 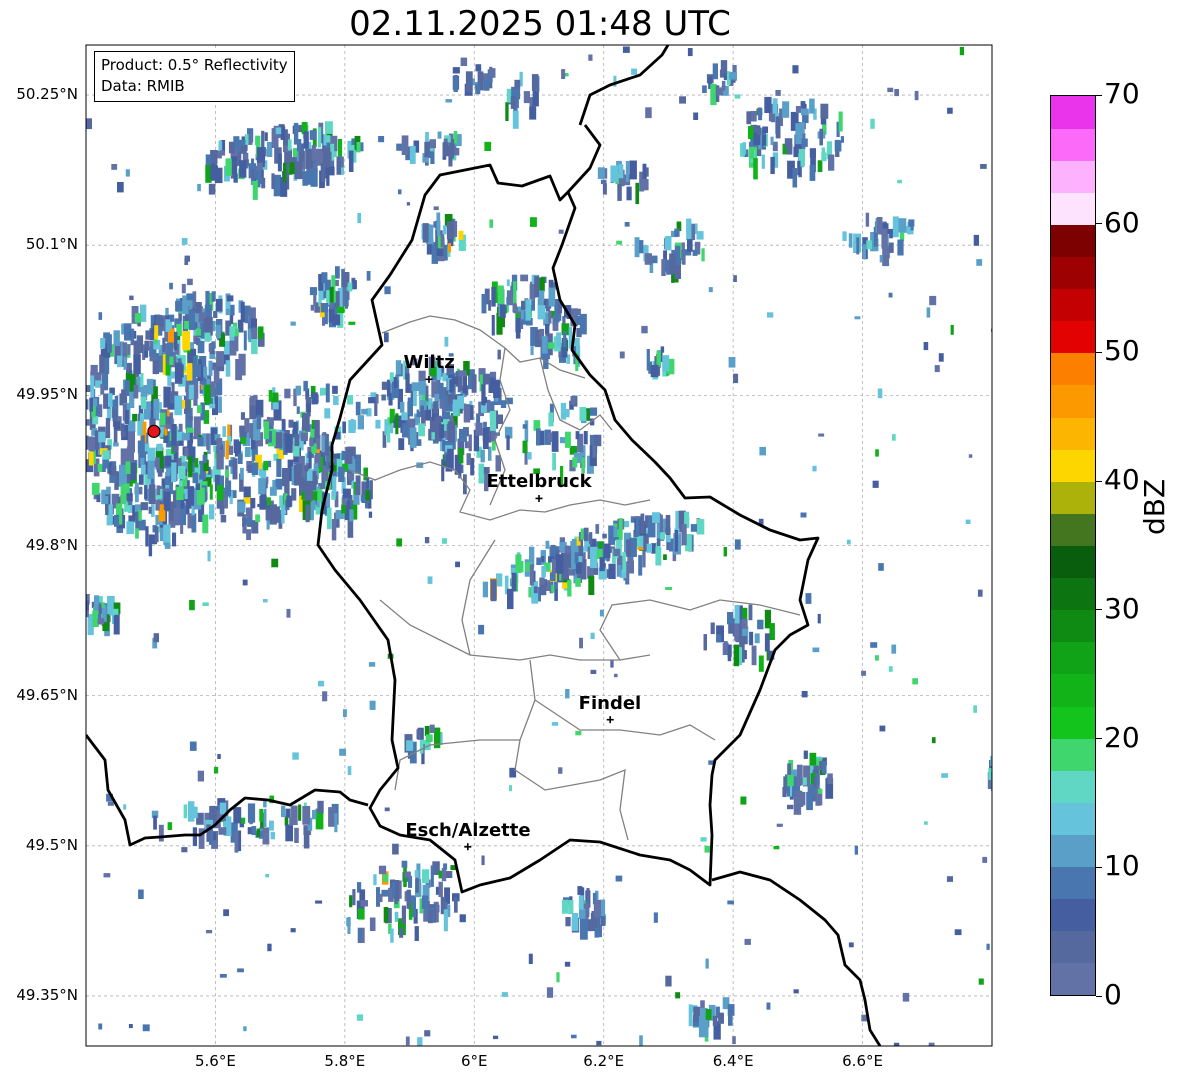 I want to click on x-tick-label: 5.6°E, so click(x=215, y=1061).